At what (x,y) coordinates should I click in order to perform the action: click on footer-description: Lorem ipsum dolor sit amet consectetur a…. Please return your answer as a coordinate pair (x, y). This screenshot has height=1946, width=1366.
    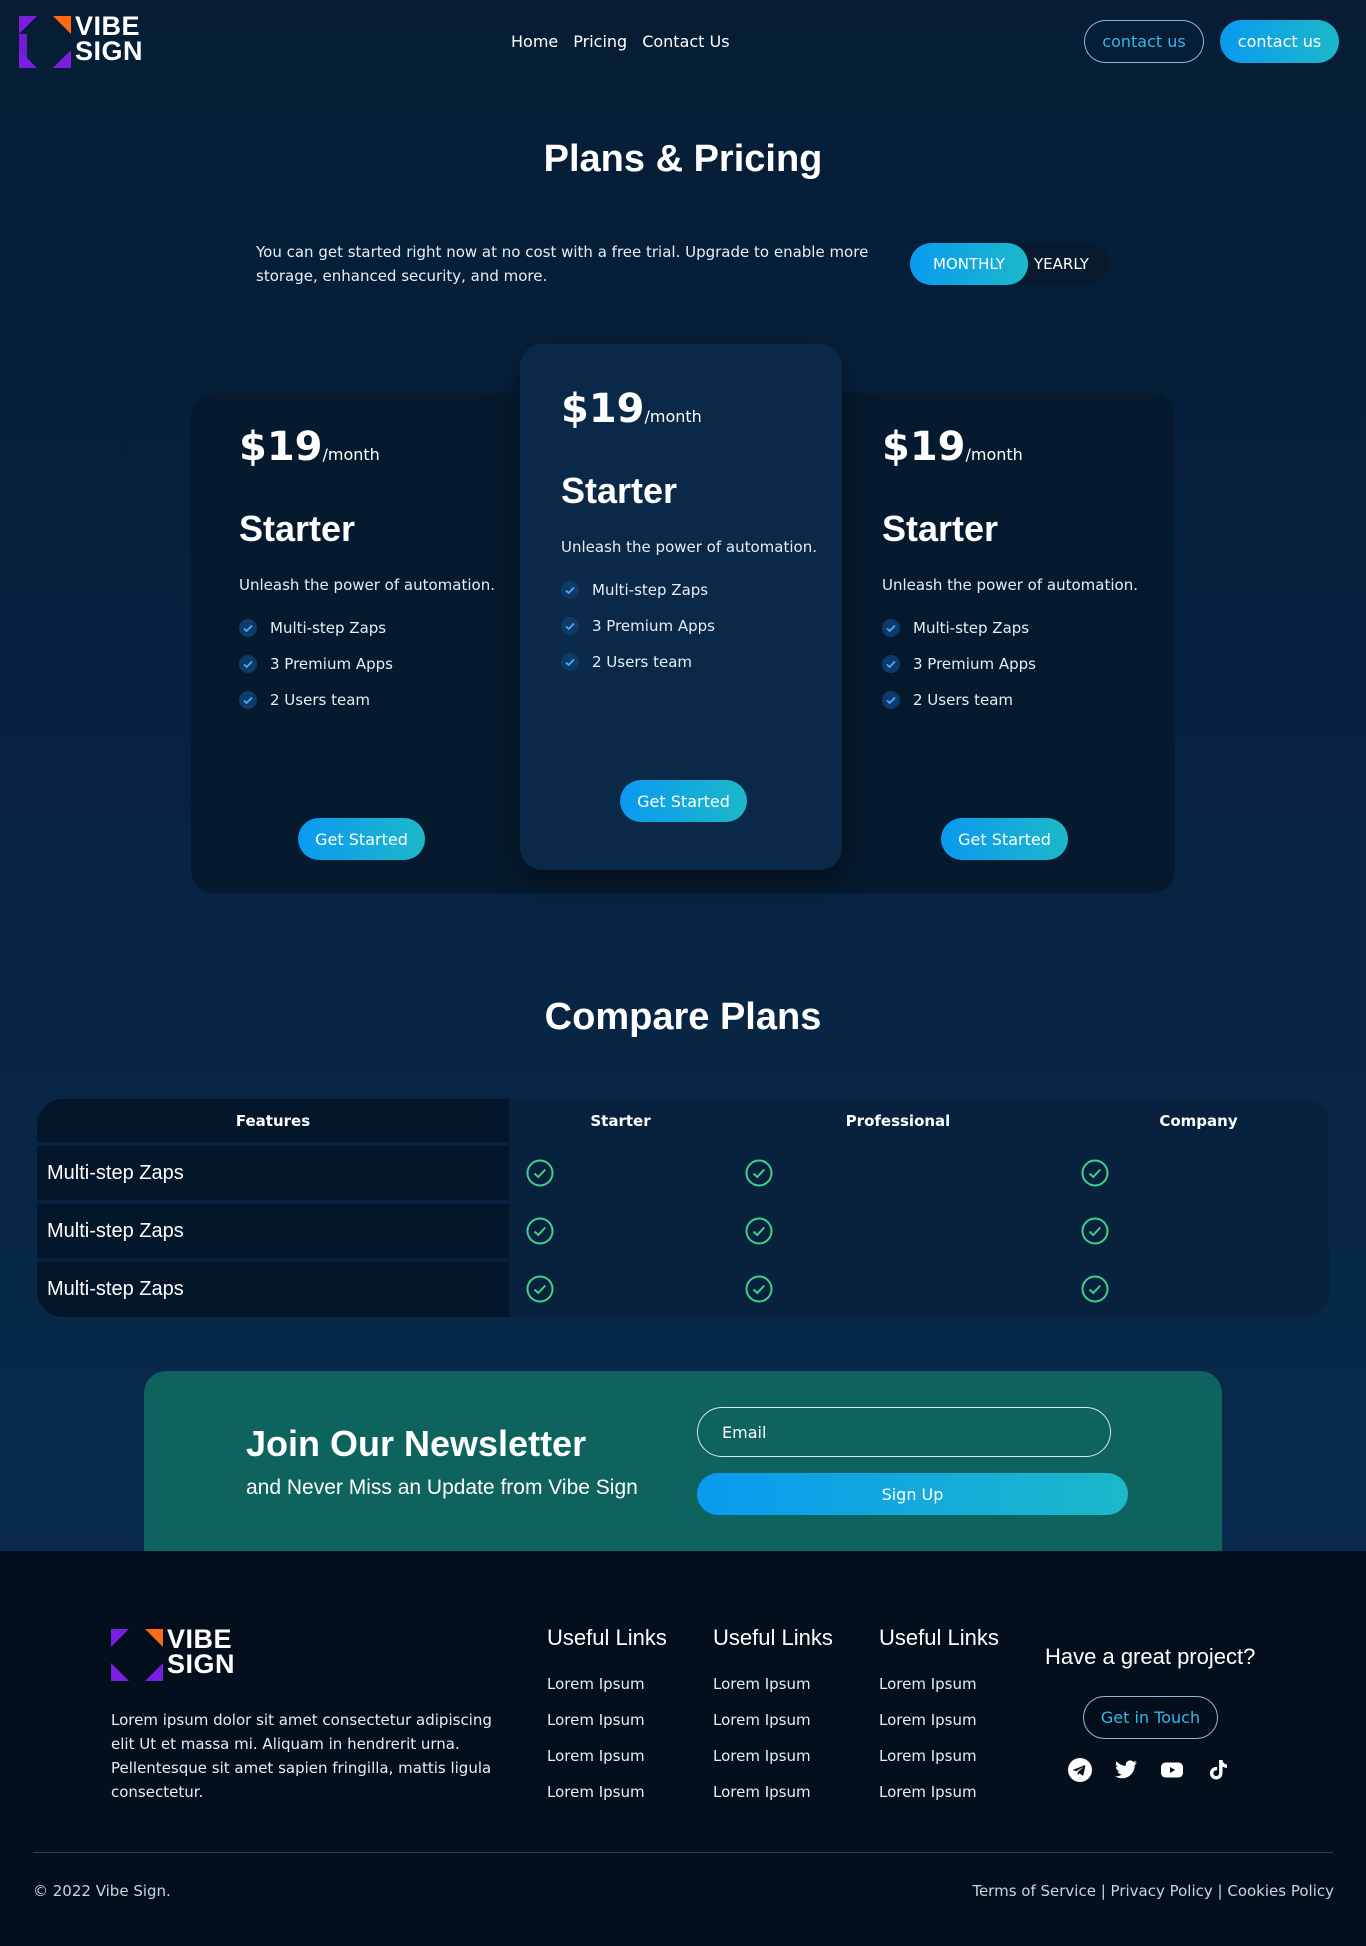
    Looking at the image, I should click on (301, 1756).